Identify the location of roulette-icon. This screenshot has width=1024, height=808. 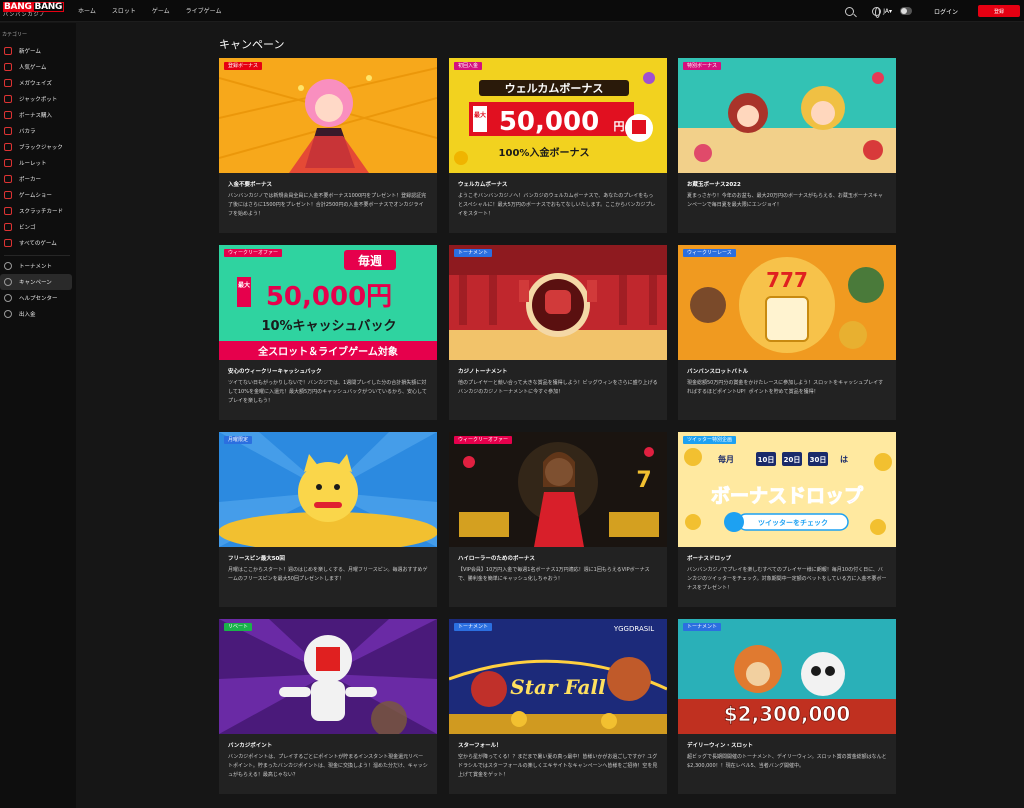
(8, 163).